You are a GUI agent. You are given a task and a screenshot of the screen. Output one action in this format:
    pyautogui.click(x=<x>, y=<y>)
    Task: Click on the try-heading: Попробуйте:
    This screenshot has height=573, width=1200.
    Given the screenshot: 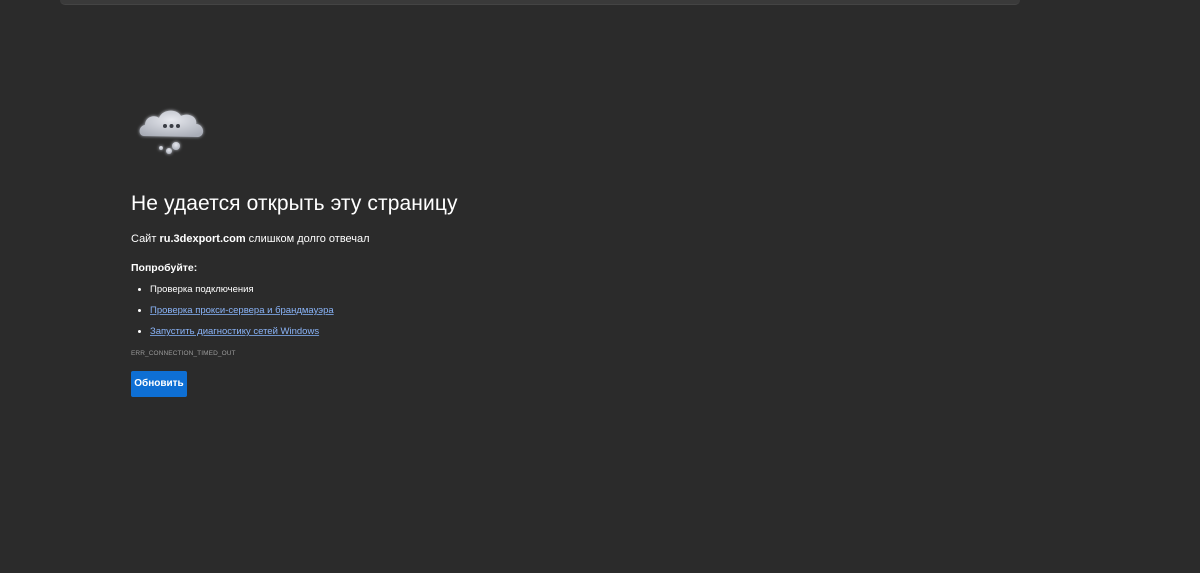 What is the action you would take?
    pyautogui.click(x=164, y=268)
    